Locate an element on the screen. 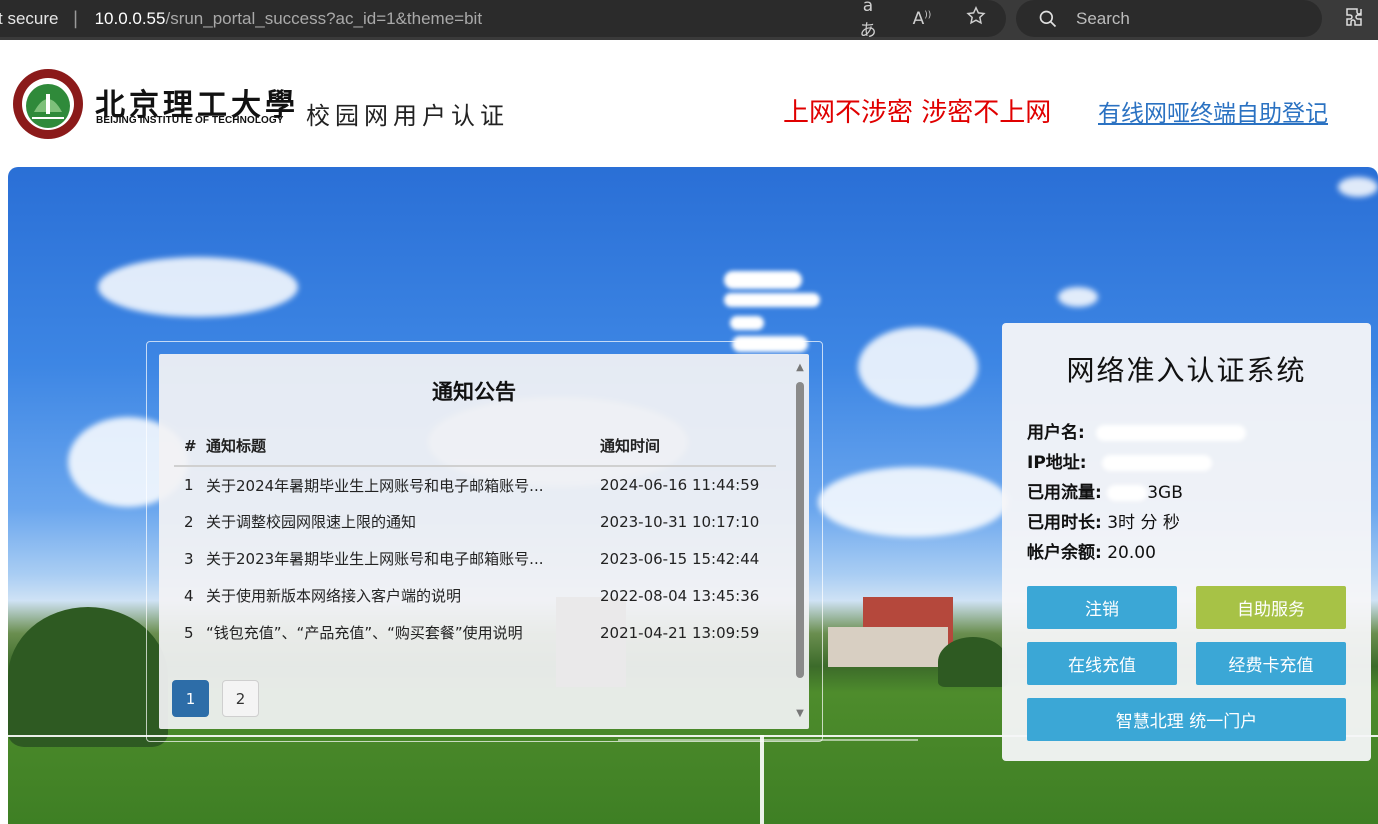 Image resolution: width=1378 pixels, height=824 pixels. url-path: /srun_portal_success?ac_id=1&theme=bit is located at coordinates (324, 18).